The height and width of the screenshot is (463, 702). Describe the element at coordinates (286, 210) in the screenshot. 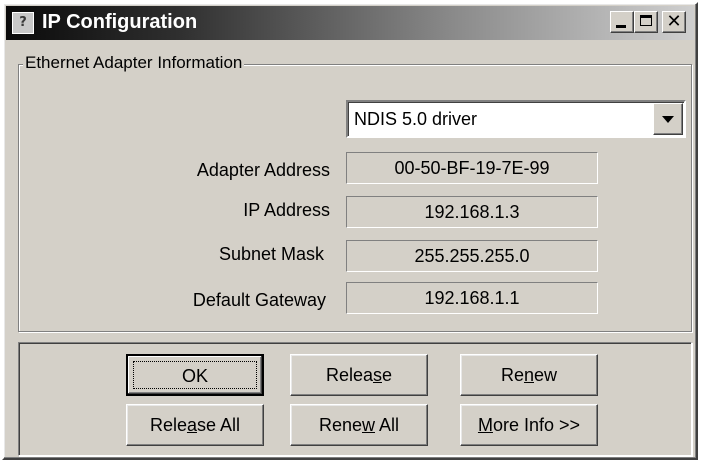

I see `ip-address-label: IP Address` at that location.